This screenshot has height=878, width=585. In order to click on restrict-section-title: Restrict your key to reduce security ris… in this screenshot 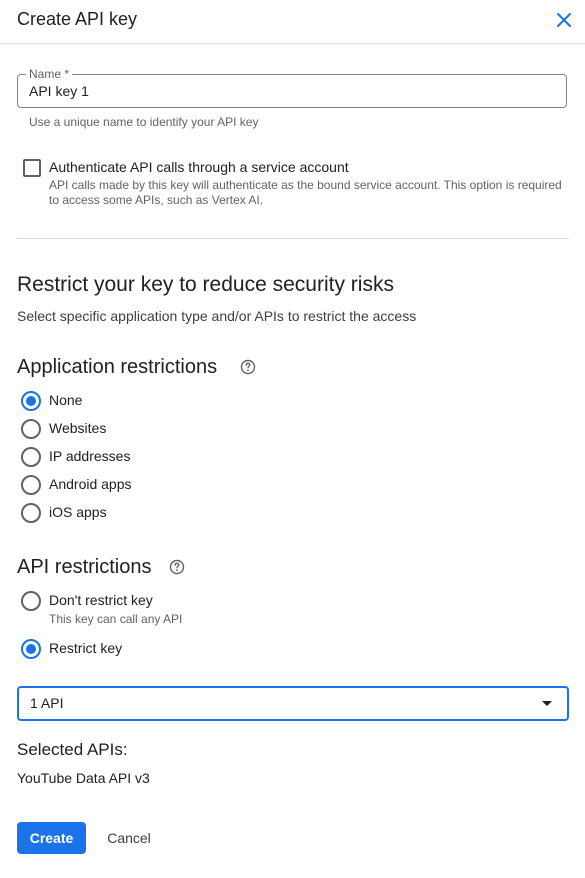, I will do `click(205, 284)`.